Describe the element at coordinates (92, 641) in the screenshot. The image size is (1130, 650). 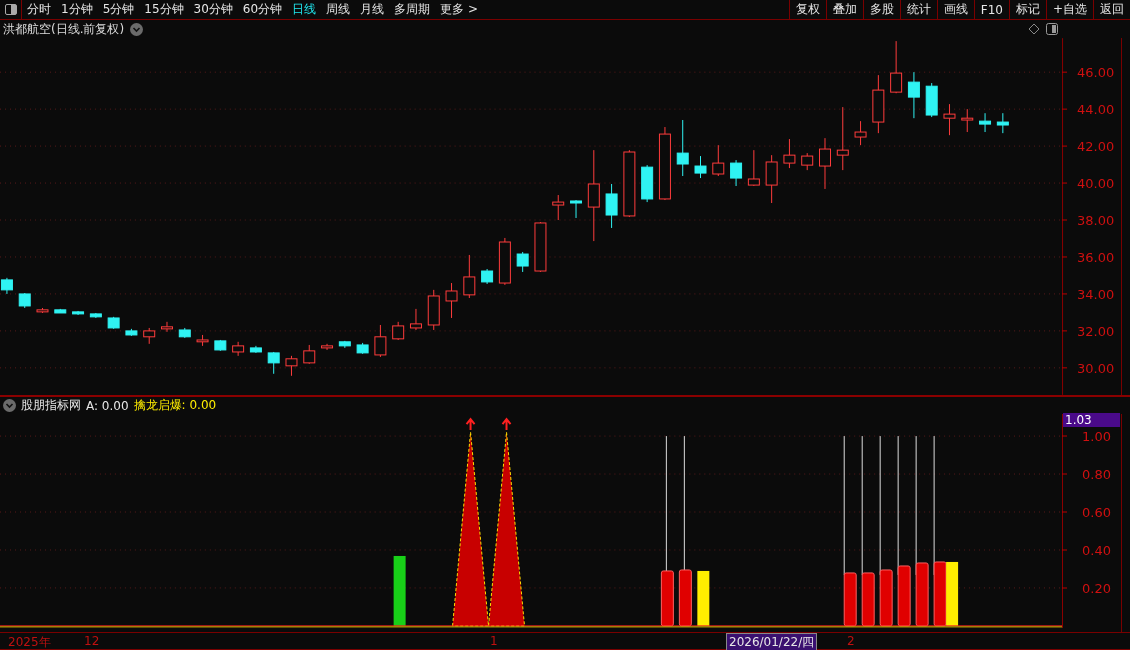
I see `date-label: 12` at that location.